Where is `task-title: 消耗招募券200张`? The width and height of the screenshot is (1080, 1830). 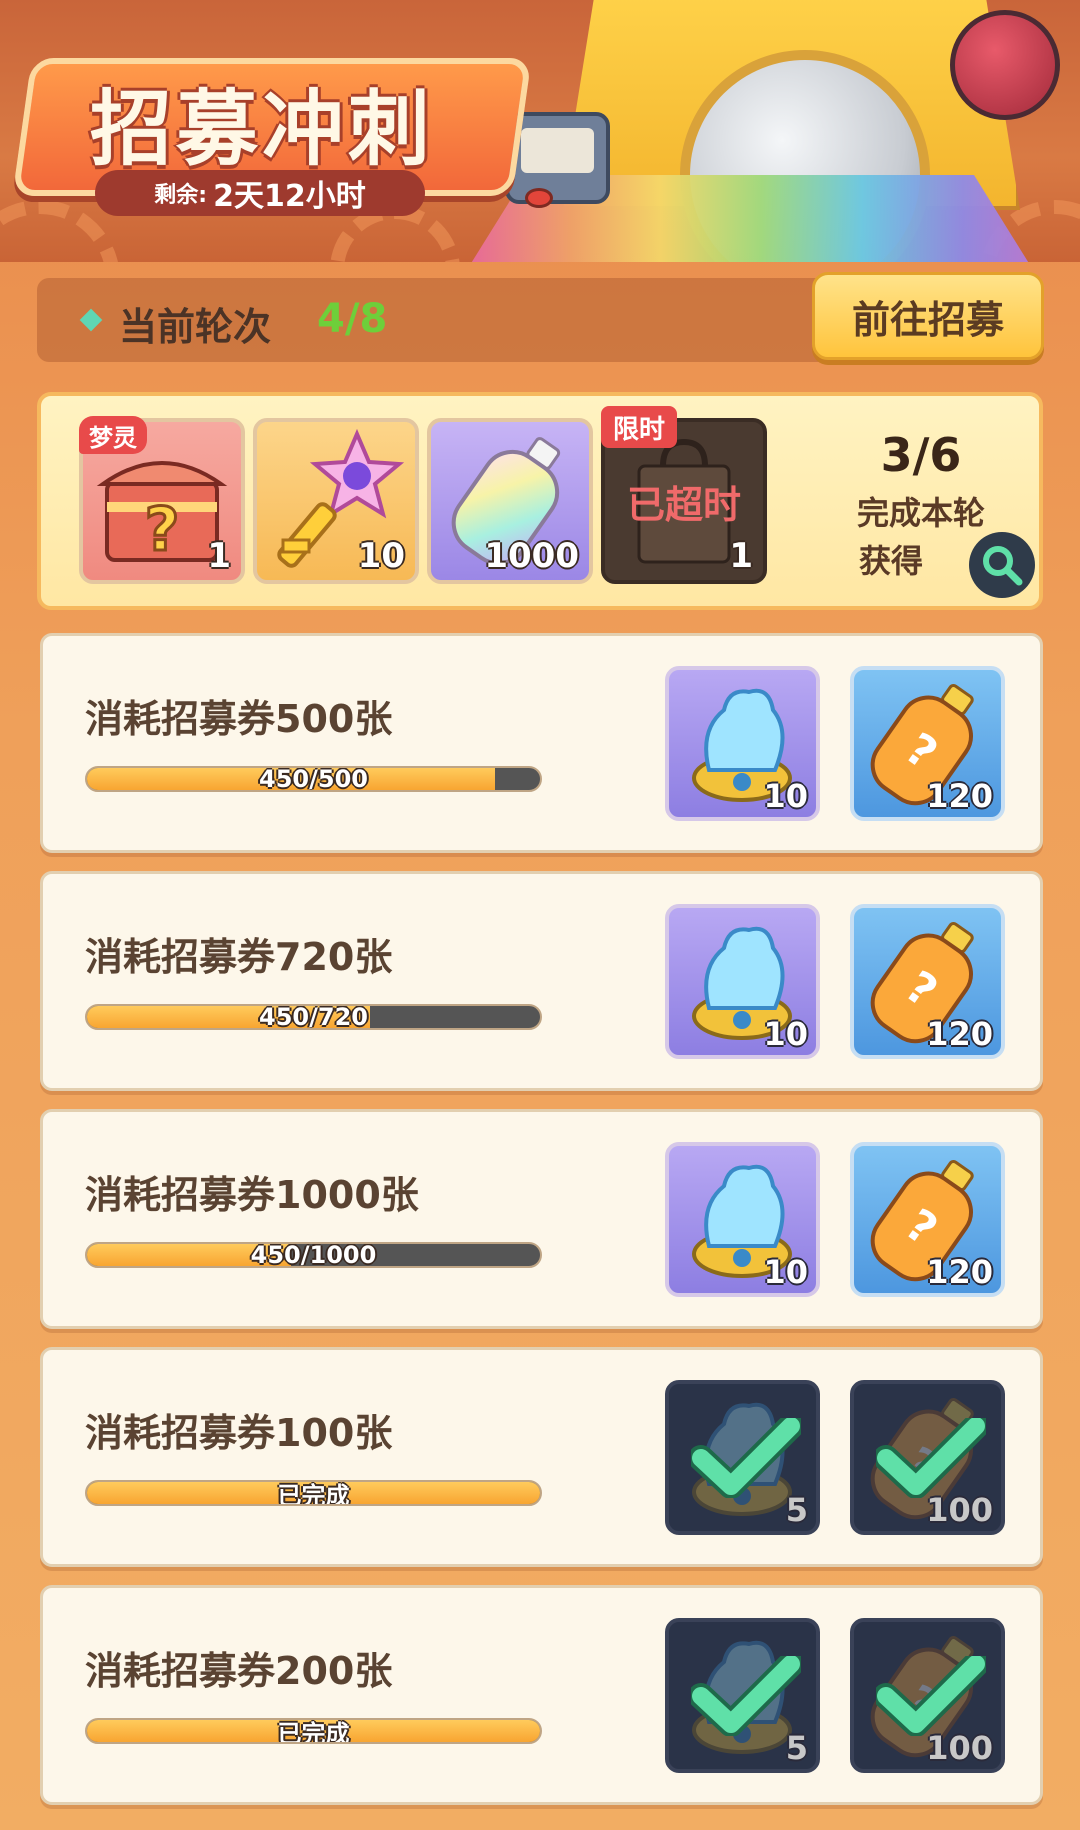
task-title: 消耗招募券200张 is located at coordinates (239, 1671).